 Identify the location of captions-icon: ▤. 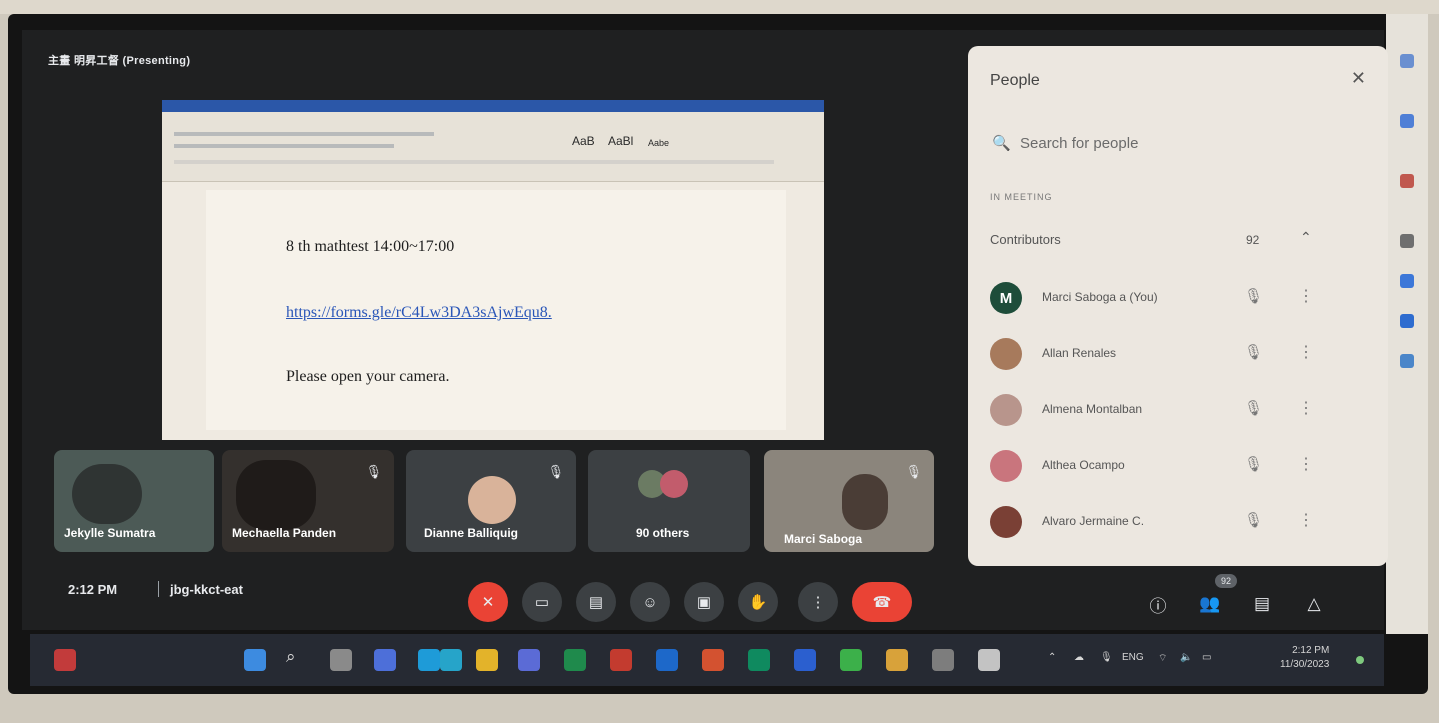
(596, 602).